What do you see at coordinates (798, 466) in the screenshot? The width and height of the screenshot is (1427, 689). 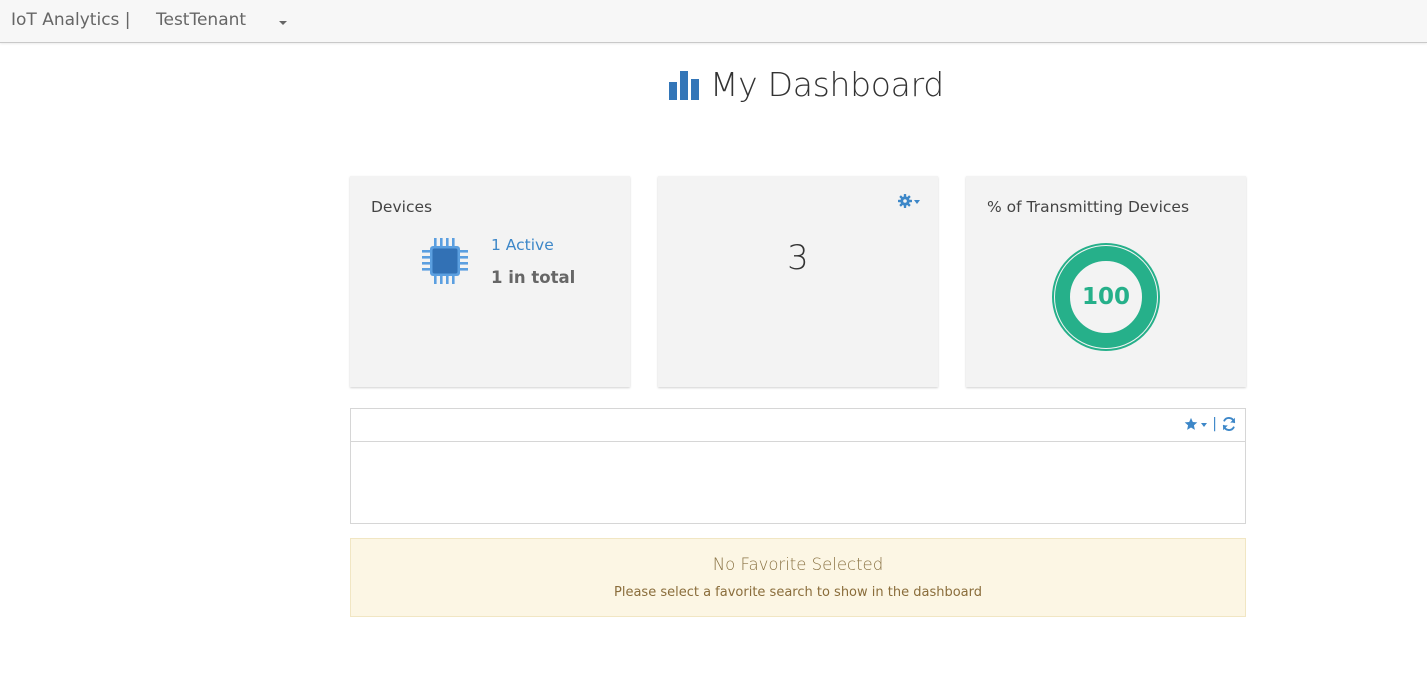 I see `favorites-panel: |` at bounding box center [798, 466].